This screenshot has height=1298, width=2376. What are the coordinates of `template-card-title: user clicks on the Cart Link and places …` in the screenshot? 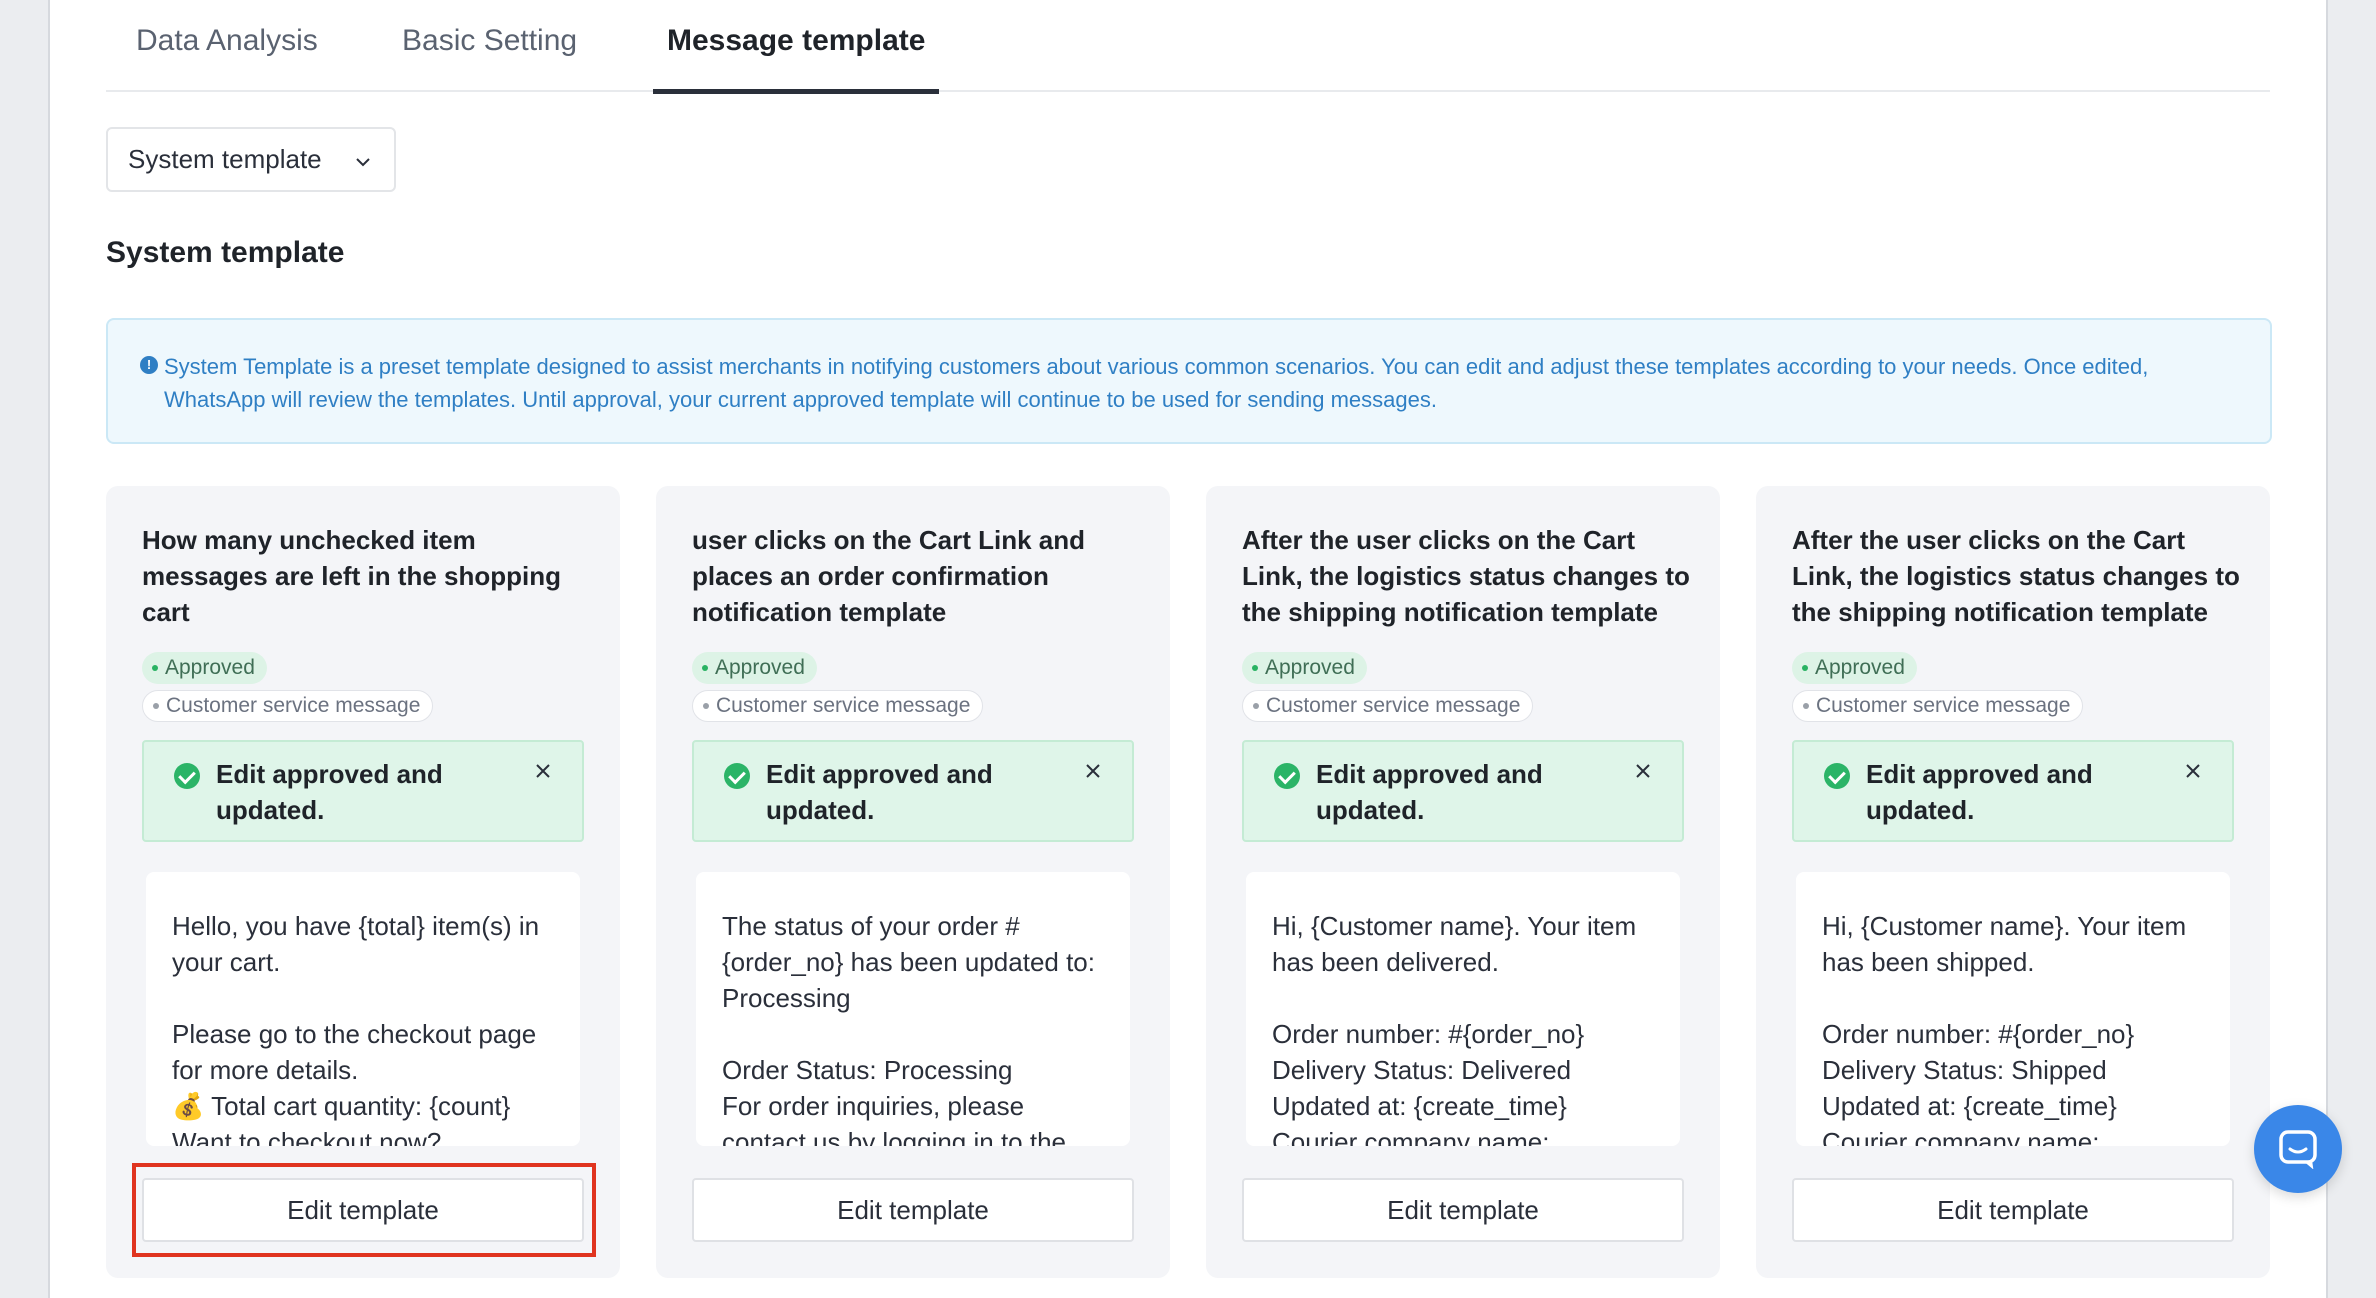 It's located at (888, 576).